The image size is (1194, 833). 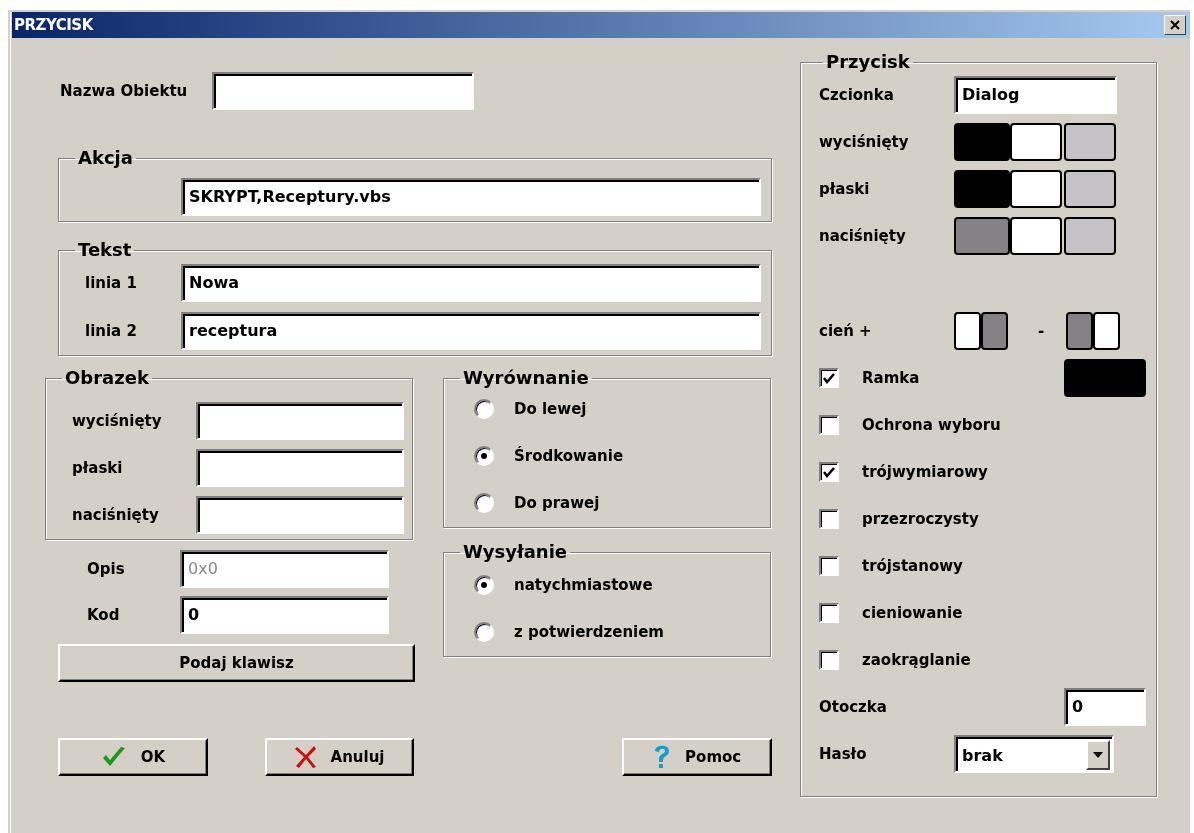 I want to click on group-title: Obrazek, so click(x=107, y=378).